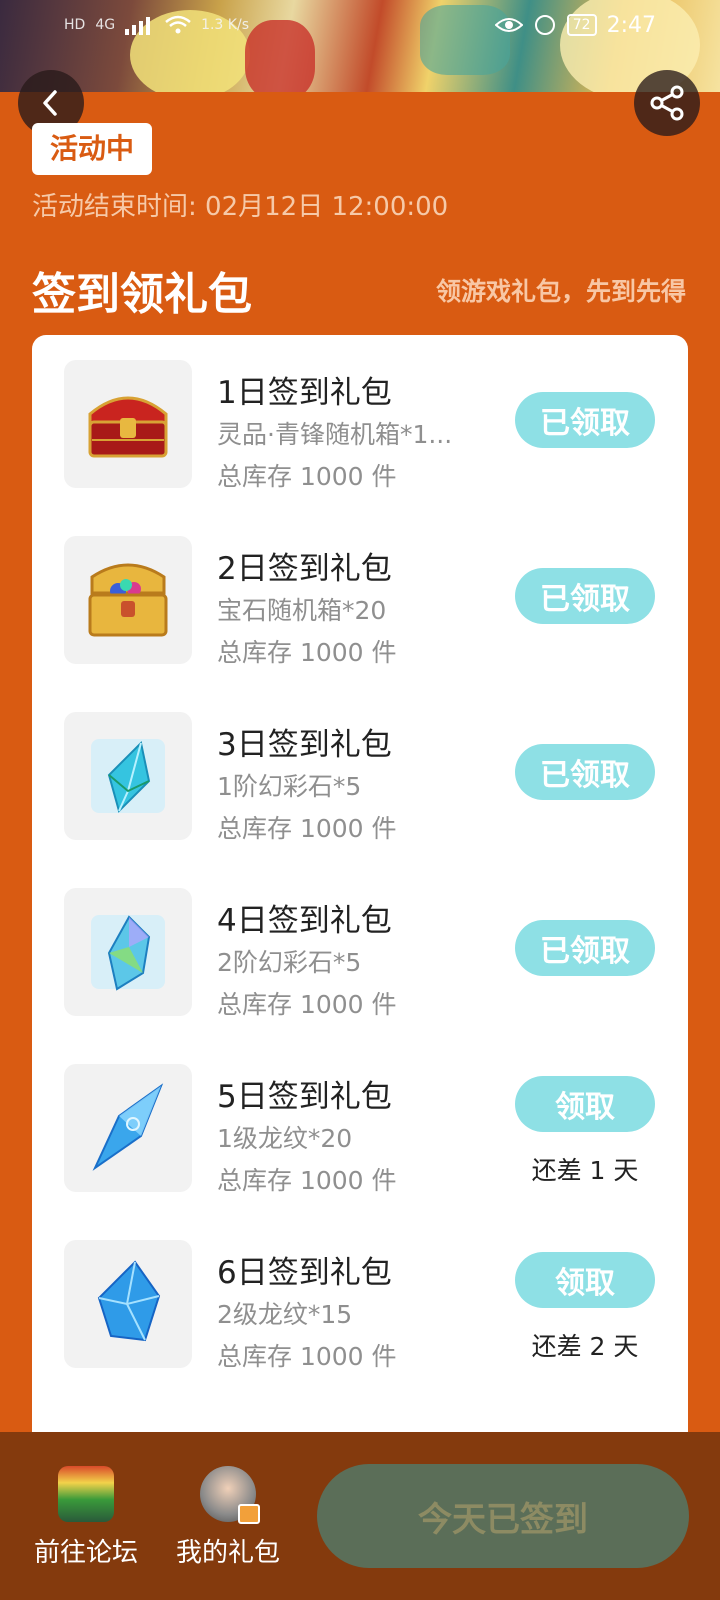 The image size is (720, 1600). What do you see at coordinates (129, 1301) in the screenshot?
I see `blue-gem-icon` at bounding box center [129, 1301].